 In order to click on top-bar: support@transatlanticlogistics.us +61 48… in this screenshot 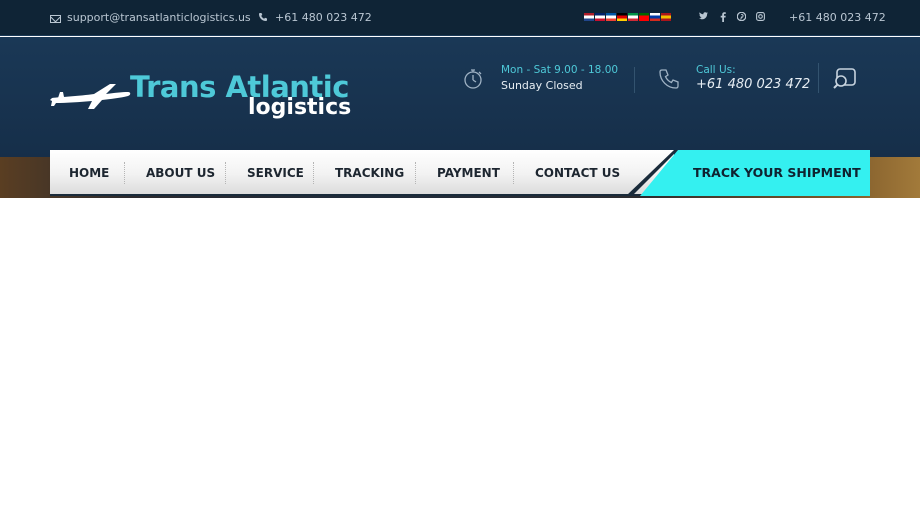, I will do `click(460, 18)`.